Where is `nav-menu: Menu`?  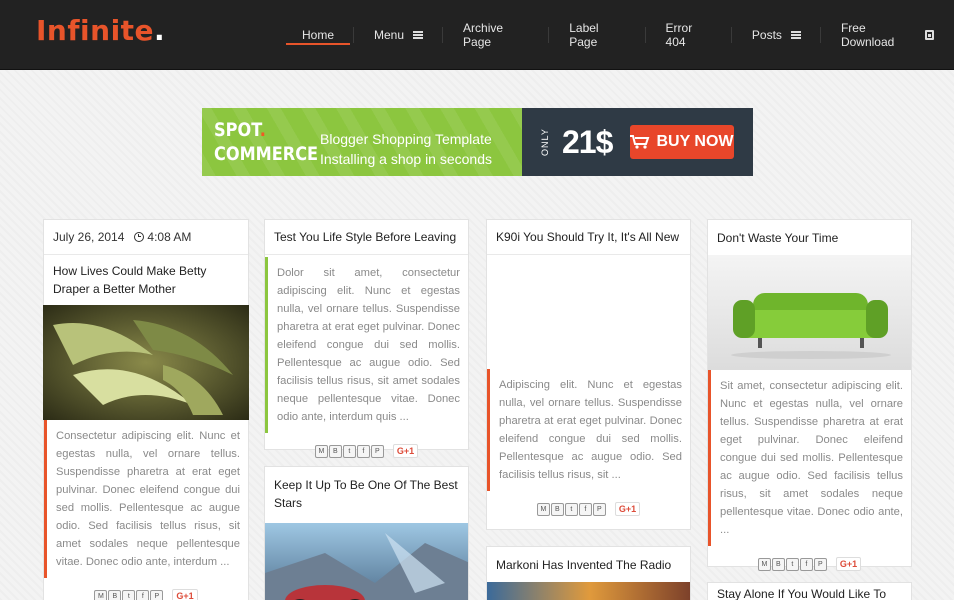
nav-menu: Menu is located at coordinates (399, 35).